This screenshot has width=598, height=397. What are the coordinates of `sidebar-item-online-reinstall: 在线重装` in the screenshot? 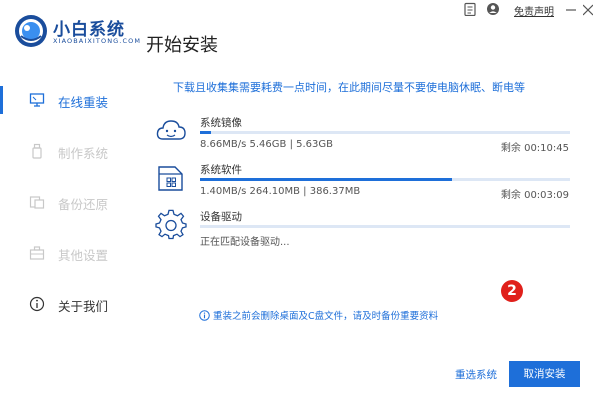 It's located at (65, 100).